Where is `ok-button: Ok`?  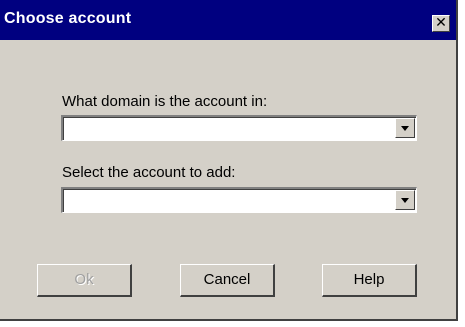 ok-button: Ok is located at coordinates (84, 280).